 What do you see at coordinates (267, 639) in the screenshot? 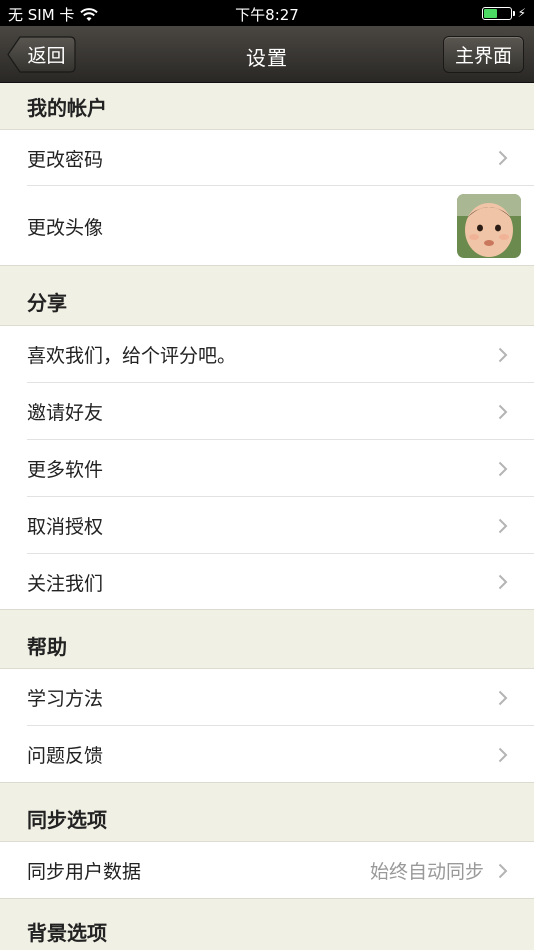
I see `section-header-help: 帮助` at bounding box center [267, 639].